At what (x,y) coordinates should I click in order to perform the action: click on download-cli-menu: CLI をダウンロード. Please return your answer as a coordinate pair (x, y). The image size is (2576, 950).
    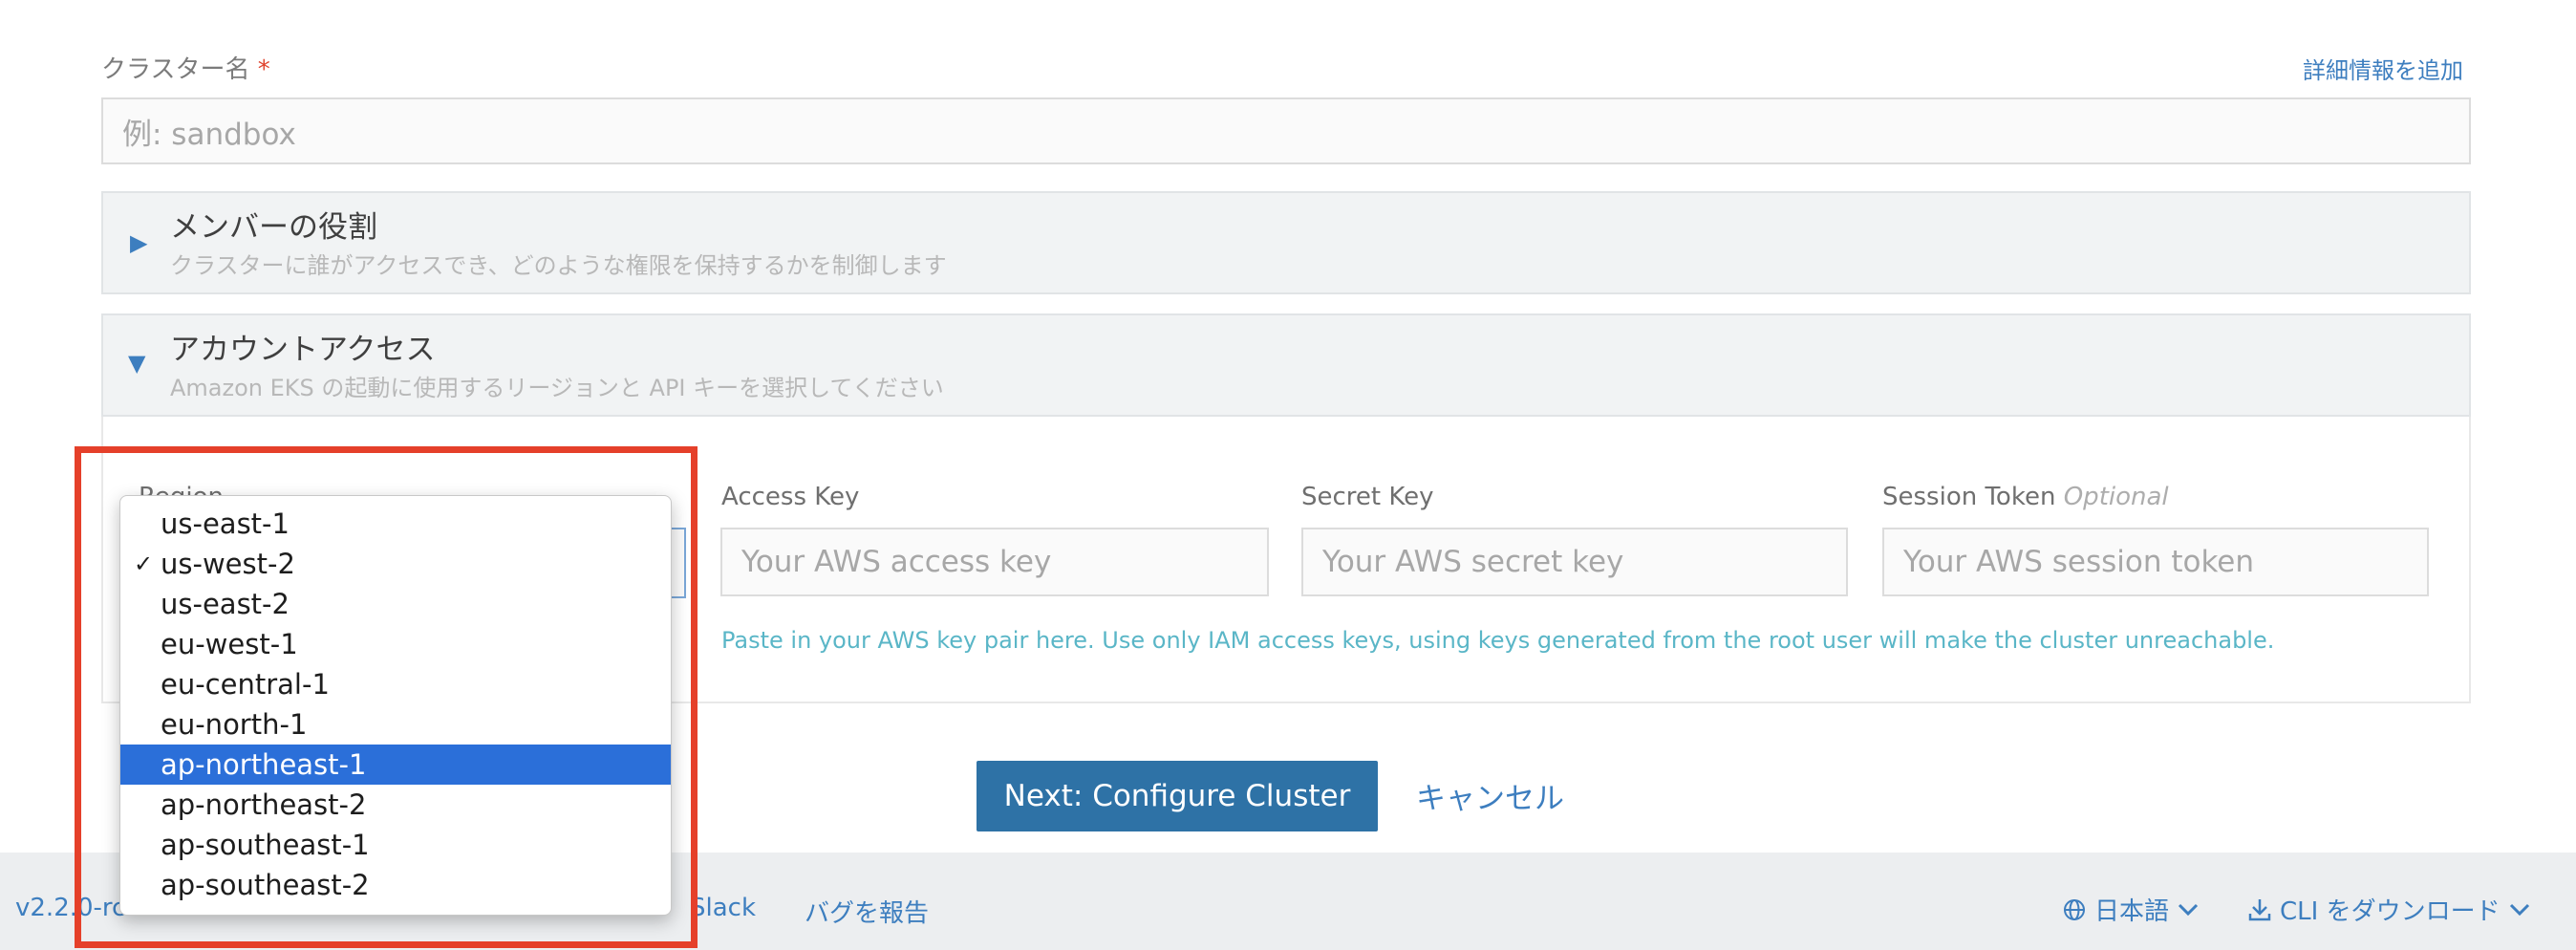
    Looking at the image, I should click on (2389, 910).